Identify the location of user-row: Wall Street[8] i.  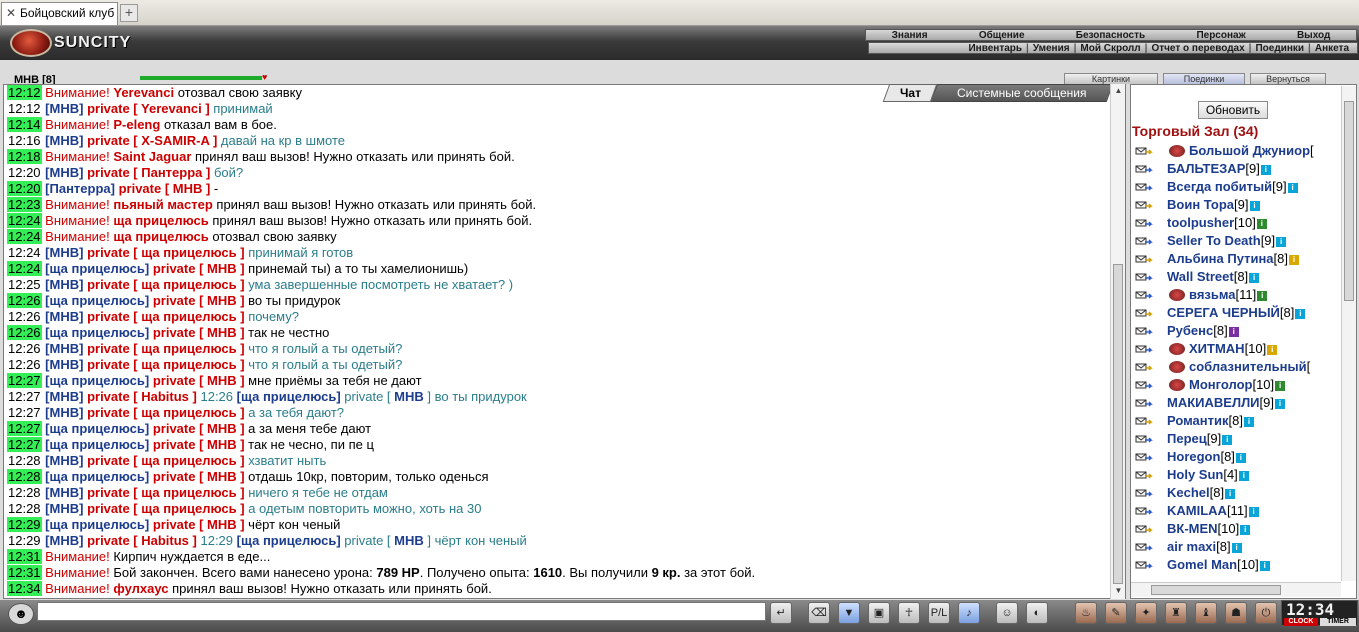
(1236, 277).